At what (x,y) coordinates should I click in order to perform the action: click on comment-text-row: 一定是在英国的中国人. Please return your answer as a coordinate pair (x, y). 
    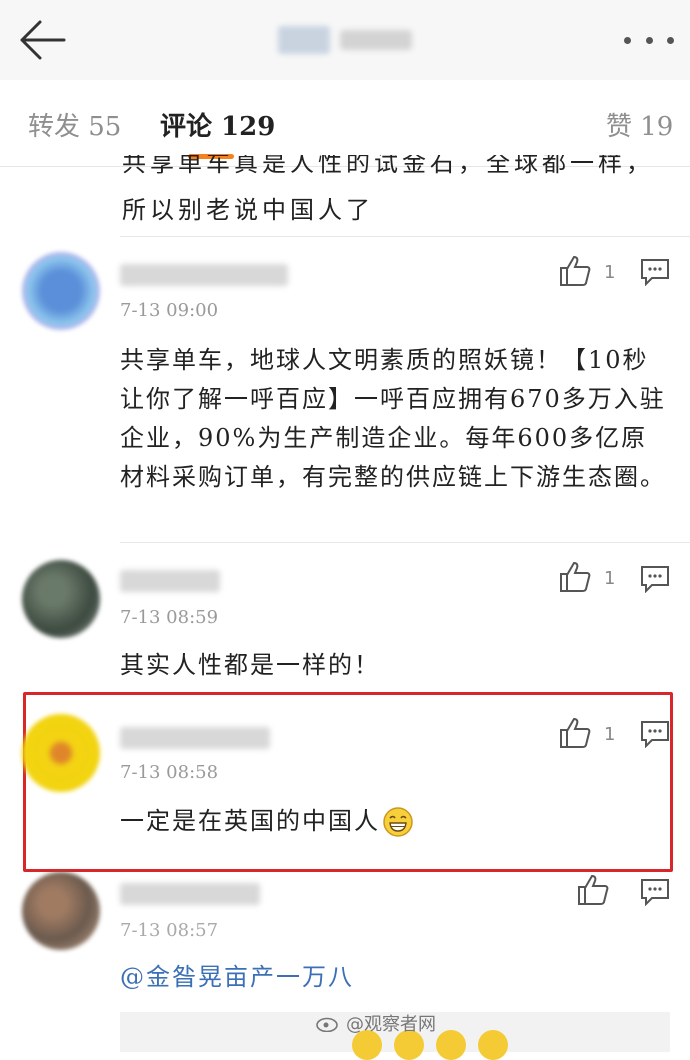
    Looking at the image, I should click on (267, 821).